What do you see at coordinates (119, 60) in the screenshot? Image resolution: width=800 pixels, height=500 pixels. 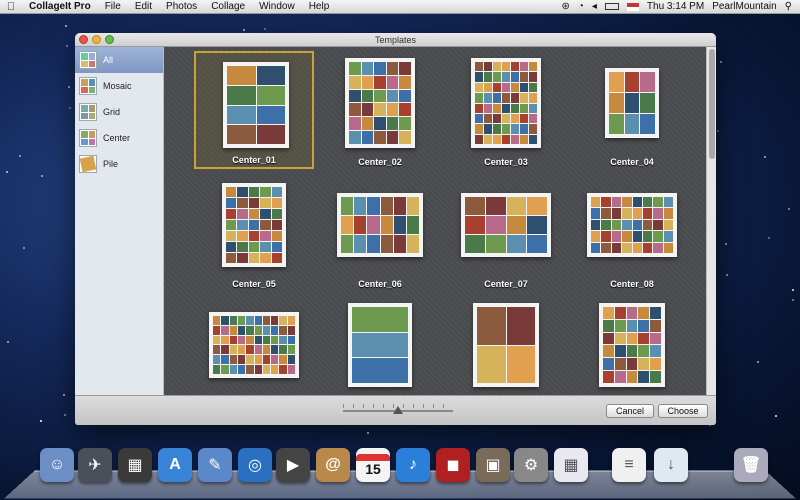 I see `sidebar-item-all: All` at bounding box center [119, 60].